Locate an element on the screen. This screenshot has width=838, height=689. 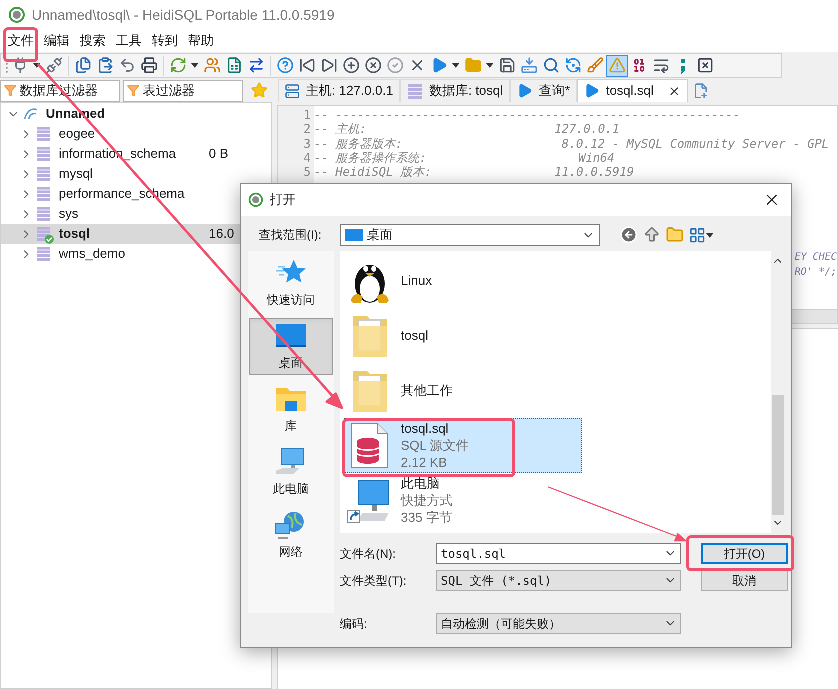
warning-icon is located at coordinates (617, 65).